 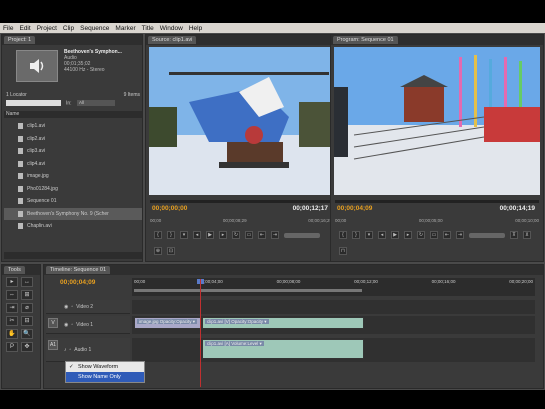 I want to click on project-item: Sequence 01, so click(x=73, y=201).